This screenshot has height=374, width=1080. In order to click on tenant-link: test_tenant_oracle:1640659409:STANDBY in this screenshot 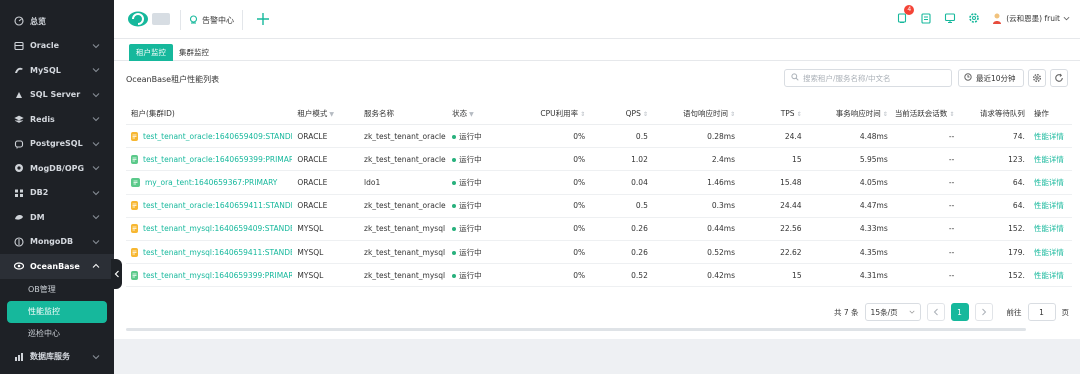, I will do `click(211, 136)`.